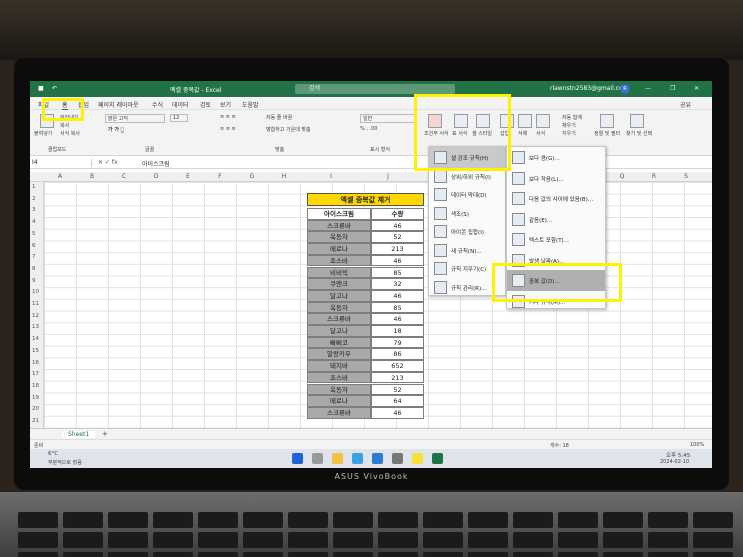 The image size is (743, 557). I want to click on tab-data: 데이터, so click(180, 104).